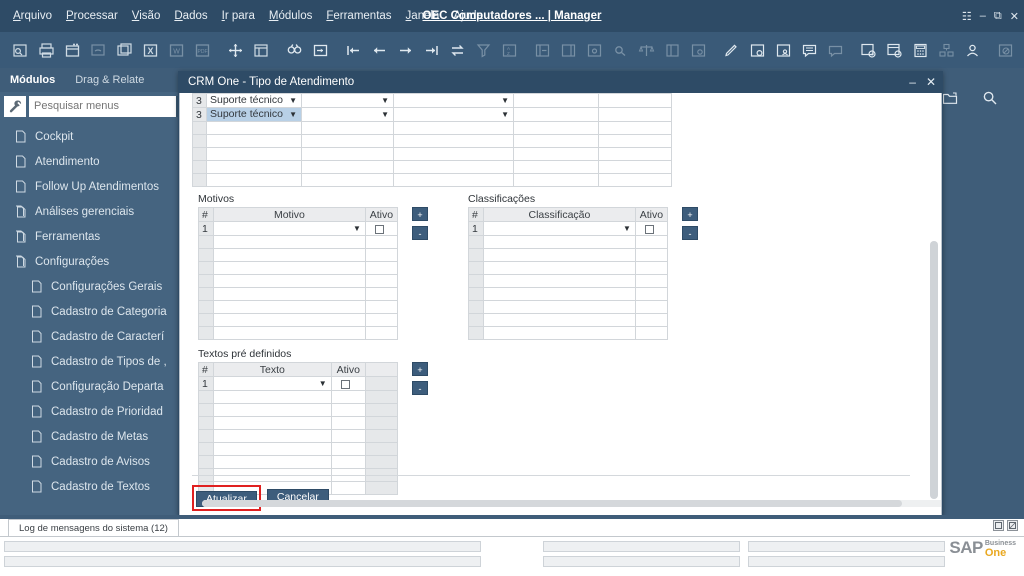 Image resolution: width=1024 pixels, height=576 pixels. What do you see at coordinates (420, 233) in the screenshot?
I see `motivos-remove-button: -` at bounding box center [420, 233].